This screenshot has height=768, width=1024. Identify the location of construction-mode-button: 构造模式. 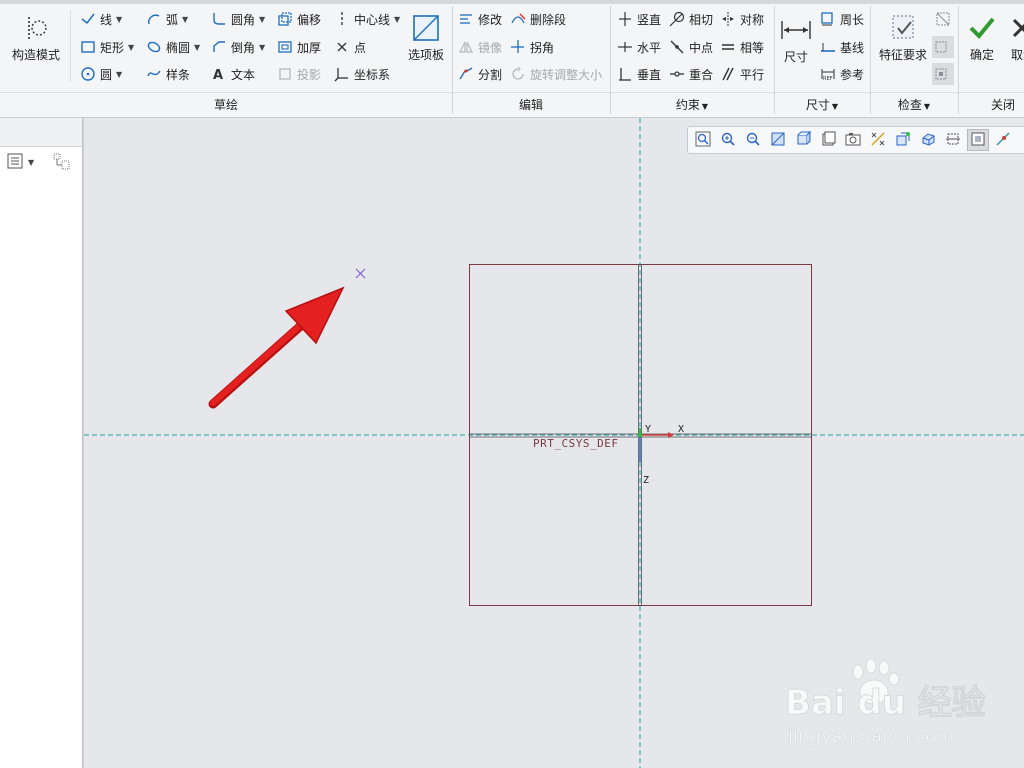
(36, 36).